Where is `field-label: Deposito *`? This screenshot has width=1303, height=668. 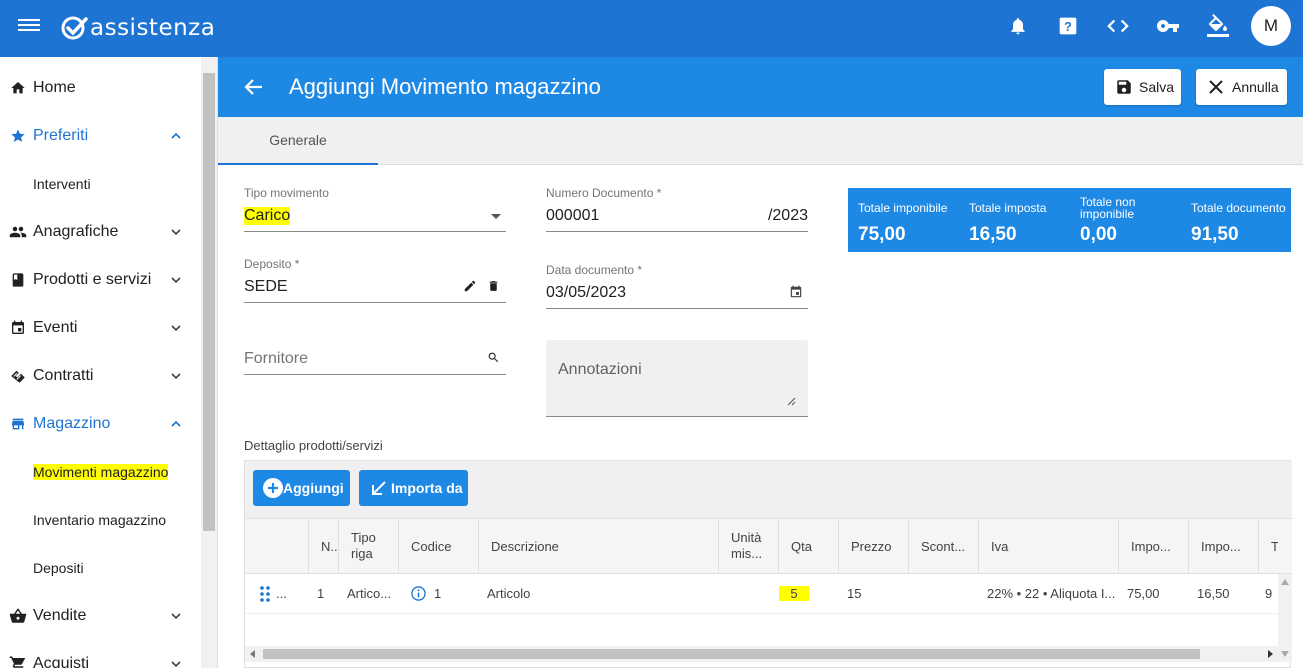
field-label: Deposito * is located at coordinates (272, 264).